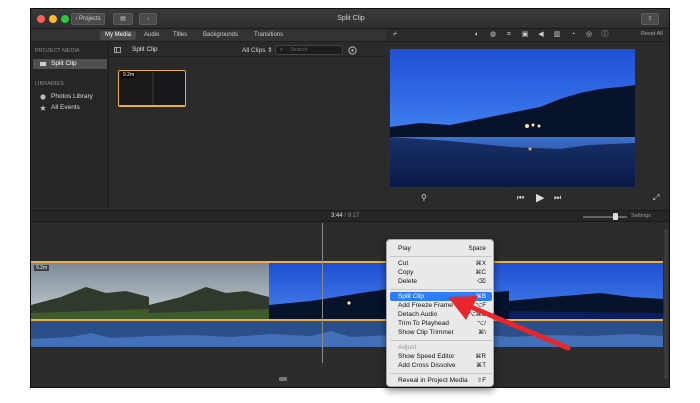 Image resolution: width=700 pixels, height=403 pixels. Describe the element at coordinates (557, 198) in the screenshot. I see `skip-forward-button: ⏭` at that location.